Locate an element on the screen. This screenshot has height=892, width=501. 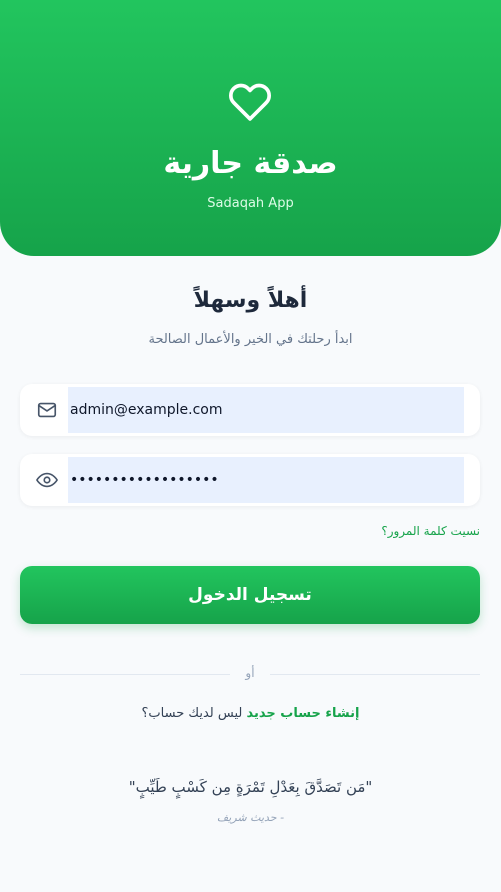
welcome-title: أهلاً وسهلاً is located at coordinates (250, 300).